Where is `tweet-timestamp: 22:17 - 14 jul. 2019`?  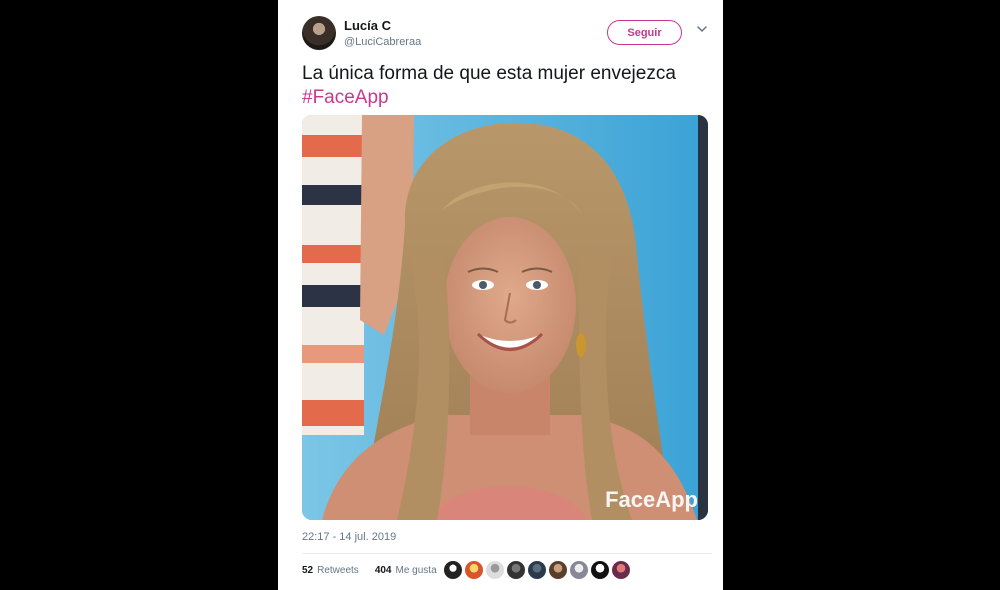 tweet-timestamp: 22:17 - 14 jul. 2019 is located at coordinates (349, 537).